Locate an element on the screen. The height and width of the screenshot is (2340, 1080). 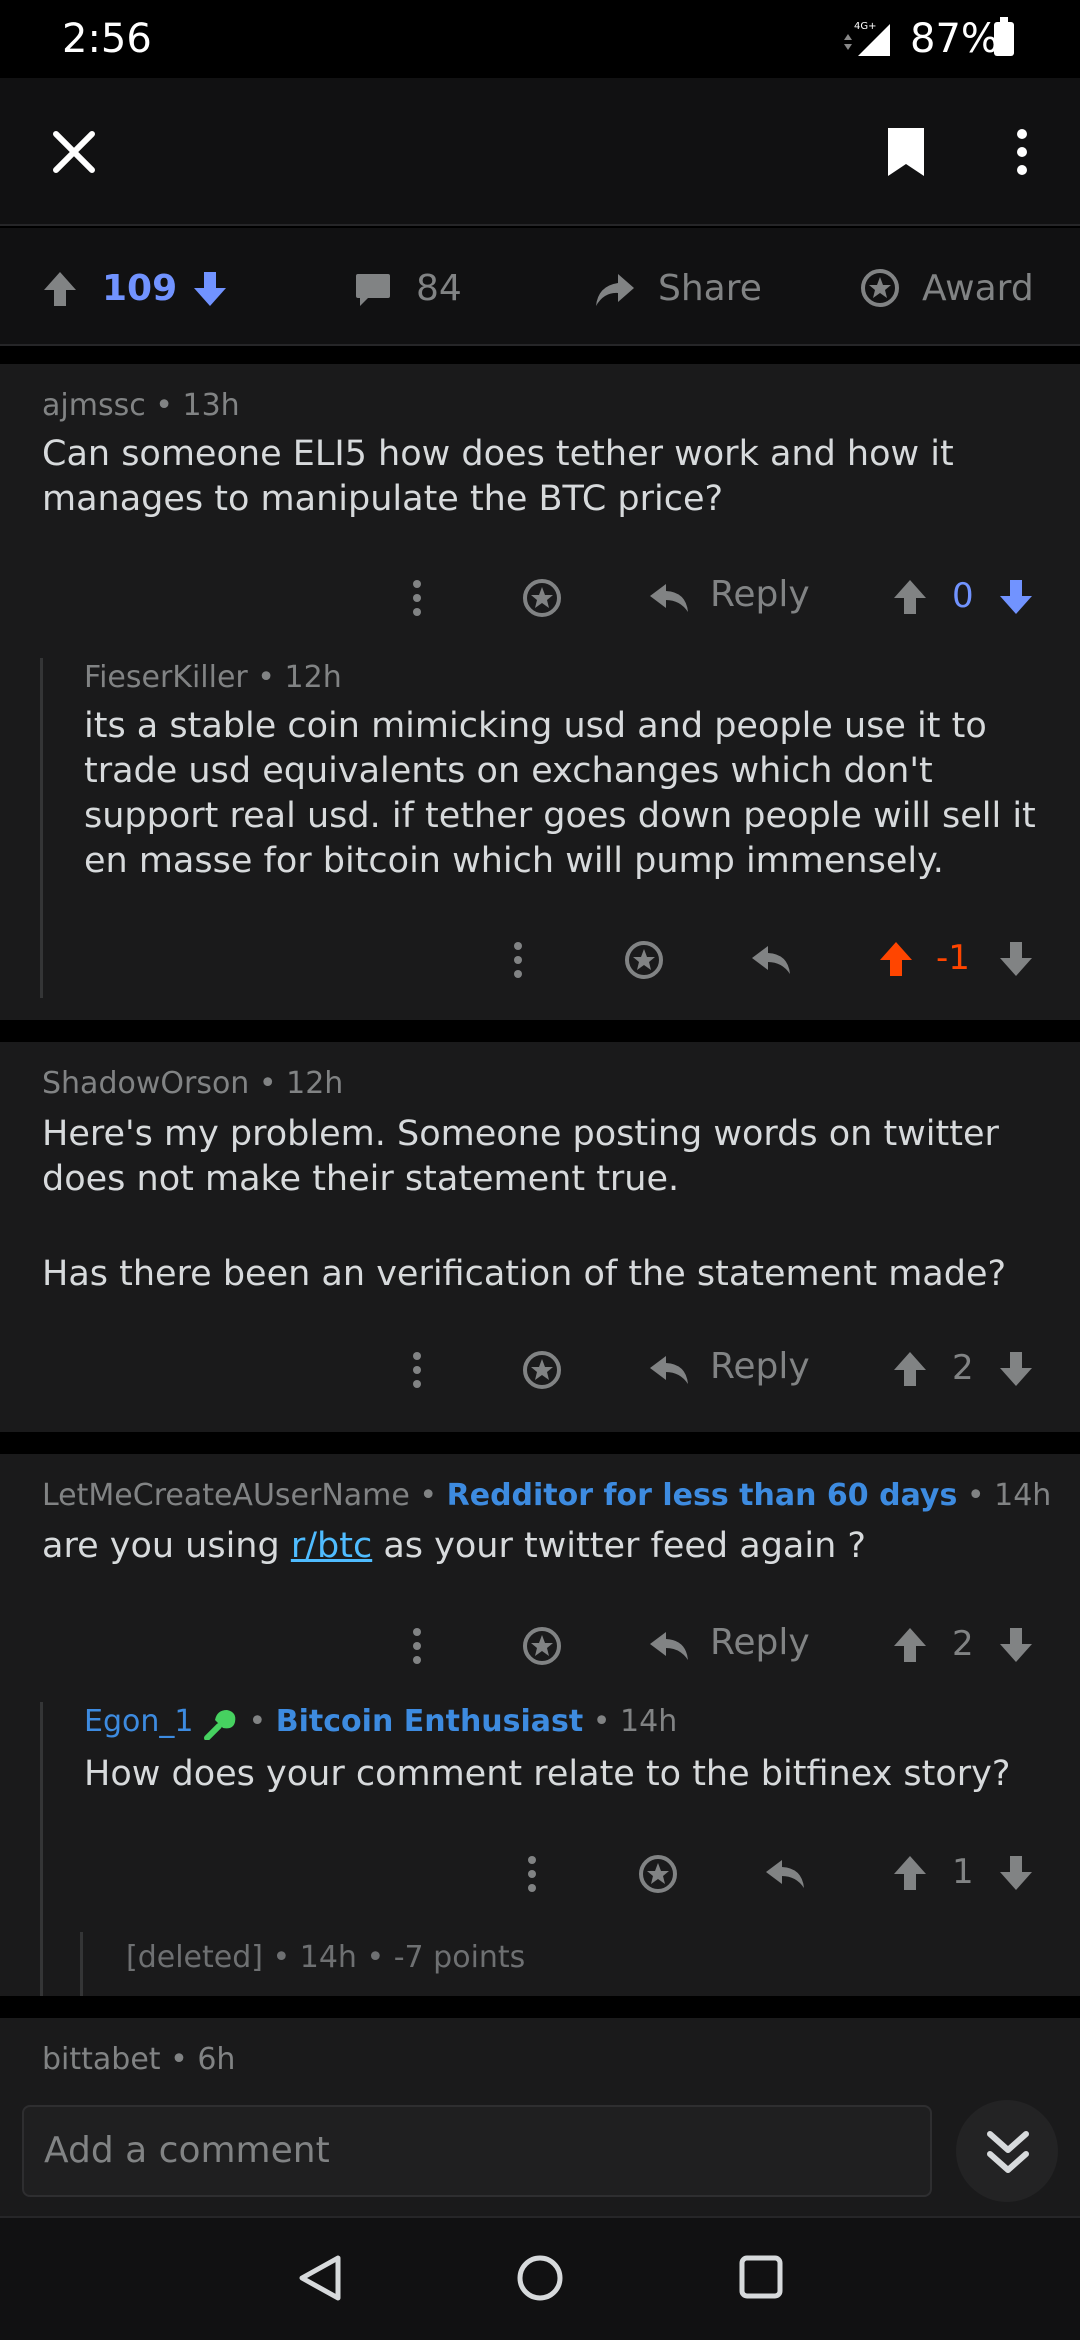
comment-thread-4: bittabet • 6h is located at coordinates (540, 2053).